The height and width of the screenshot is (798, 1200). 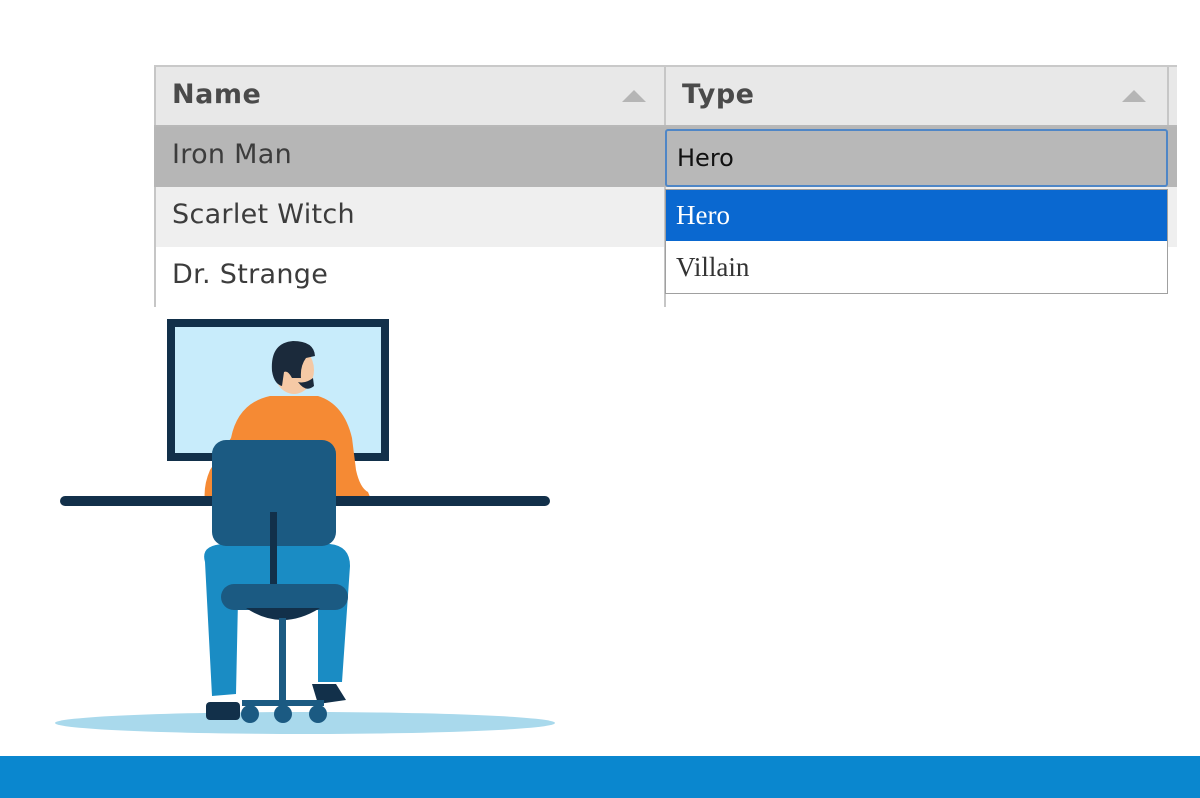 I want to click on bottom-accent-band, so click(x=600, y=777).